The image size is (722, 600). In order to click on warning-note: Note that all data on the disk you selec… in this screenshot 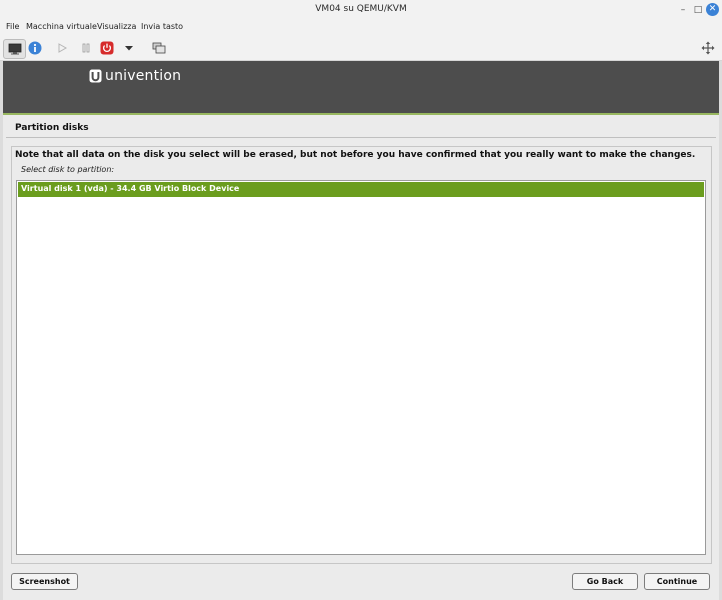, I will do `click(355, 155)`.